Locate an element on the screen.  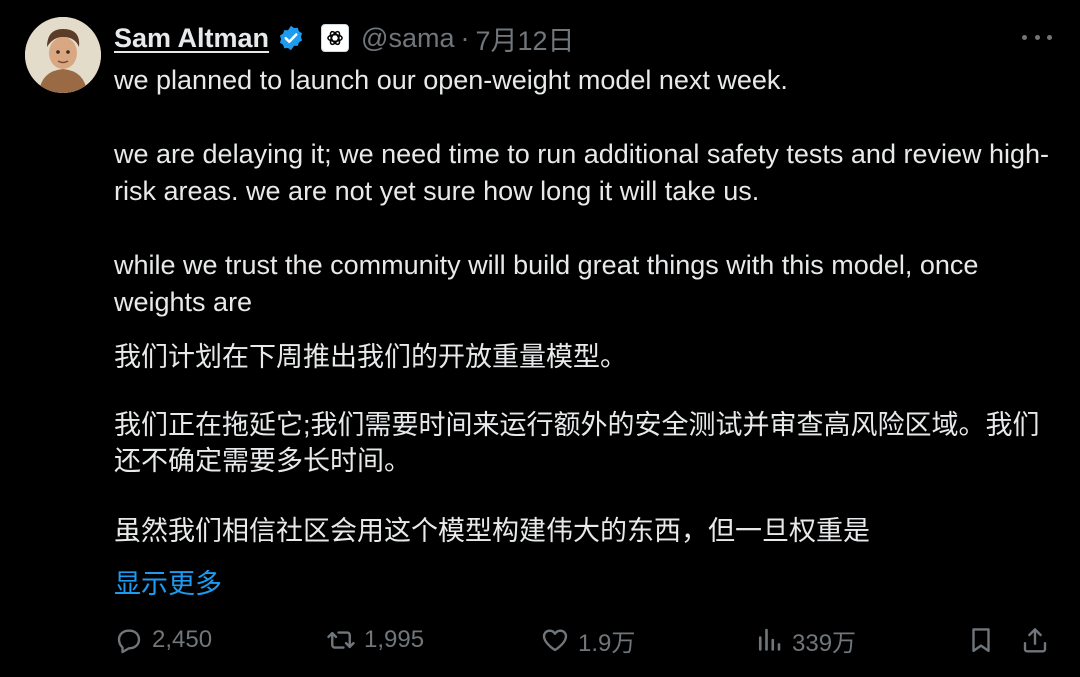
reply-button: 2,450 is located at coordinates (163, 640).